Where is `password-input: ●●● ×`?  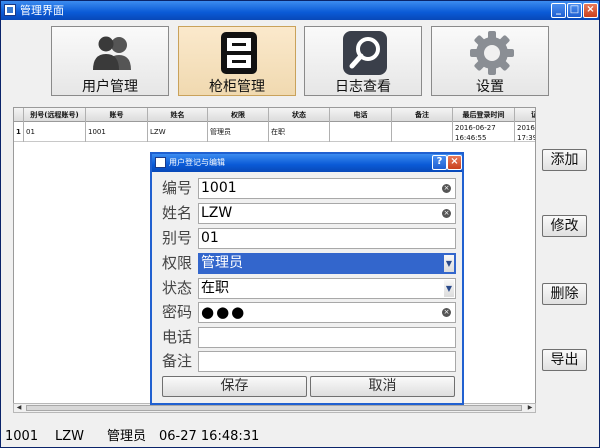 password-input: ●●● × is located at coordinates (327, 312).